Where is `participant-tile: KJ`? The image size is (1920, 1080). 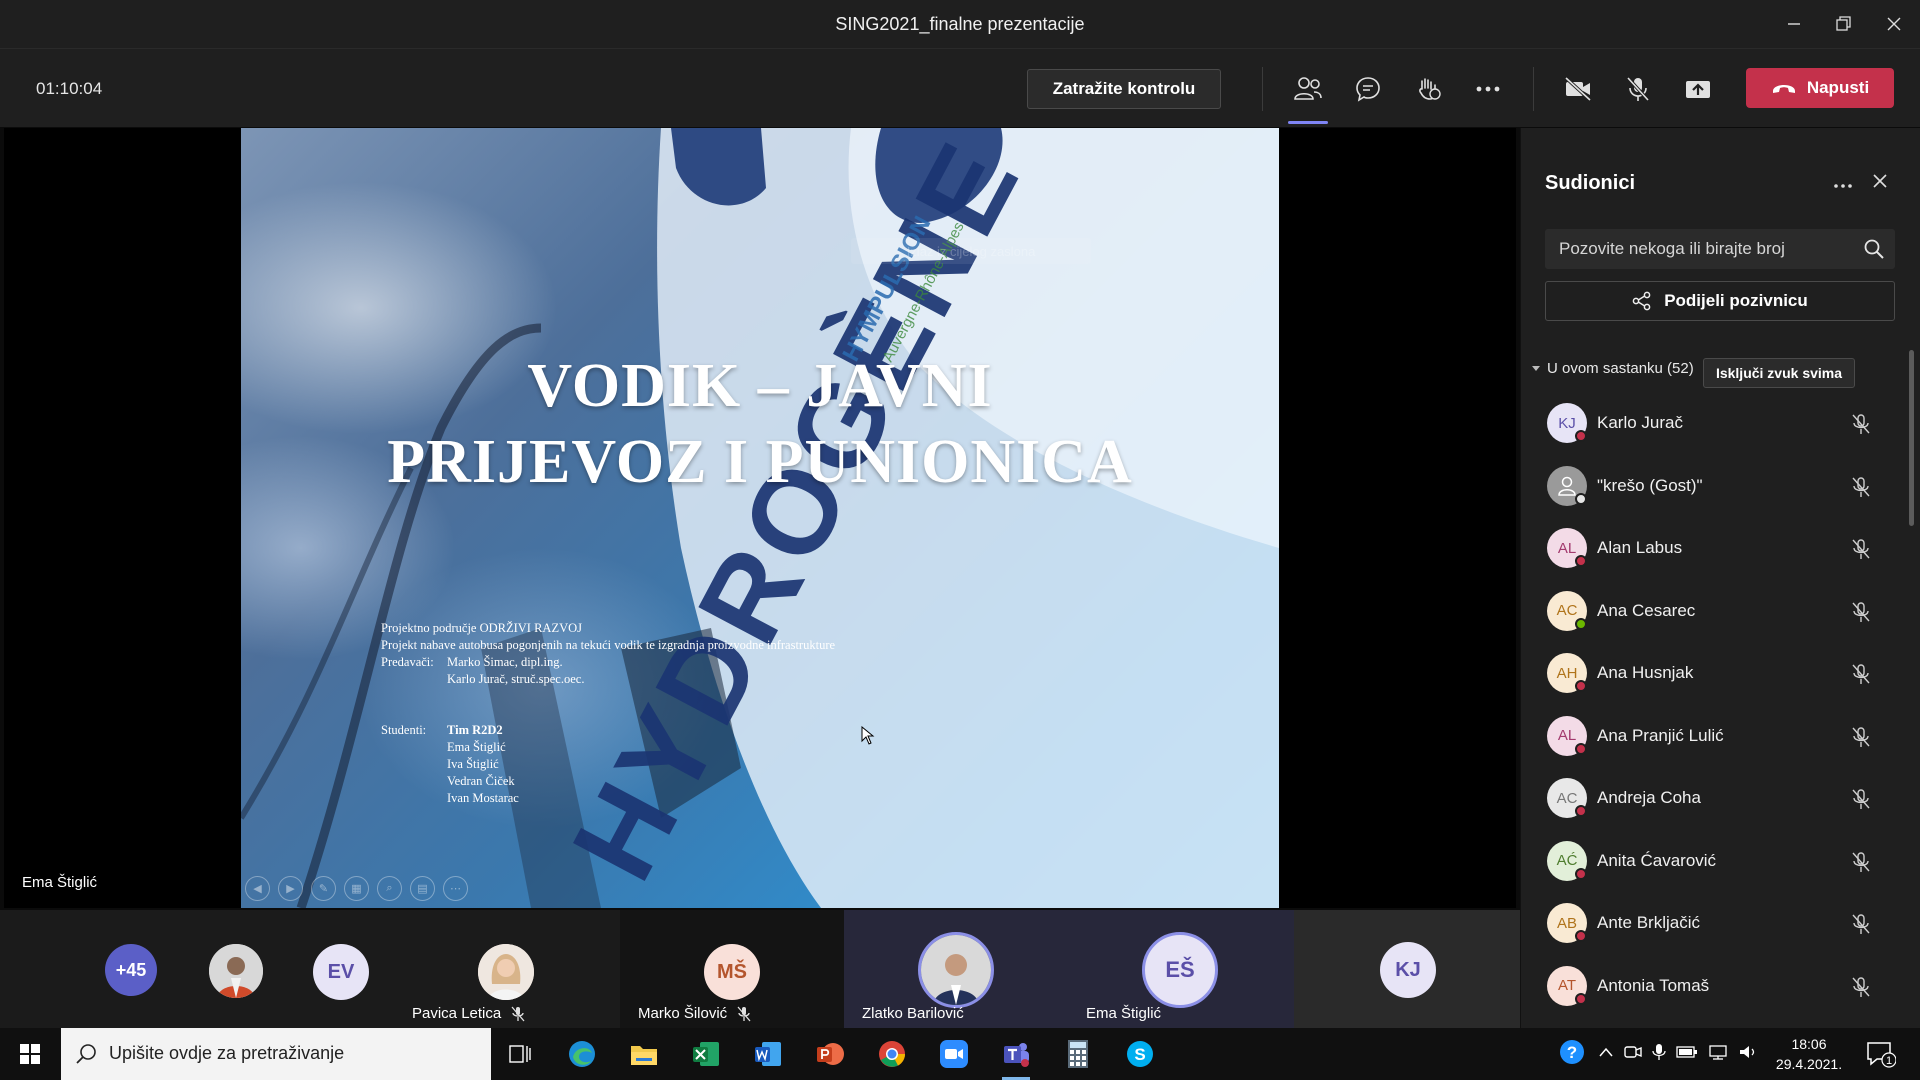
participant-tile: KJ is located at coordinates (1407, 969).